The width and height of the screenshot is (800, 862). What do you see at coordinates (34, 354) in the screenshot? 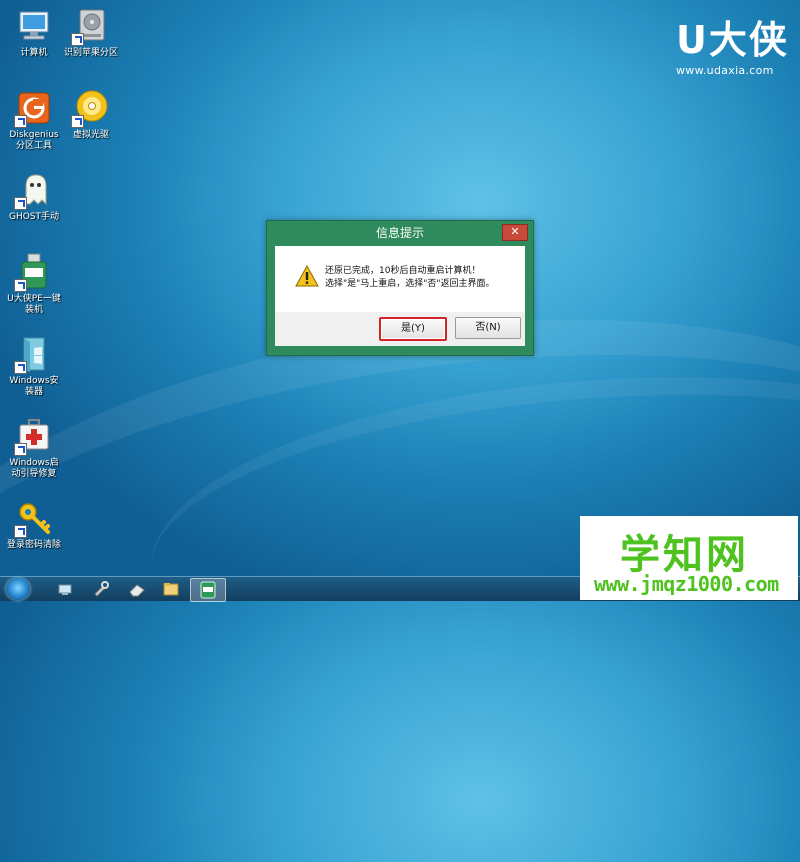
I see `installer-box-icon` at bounding box center [34, 354].